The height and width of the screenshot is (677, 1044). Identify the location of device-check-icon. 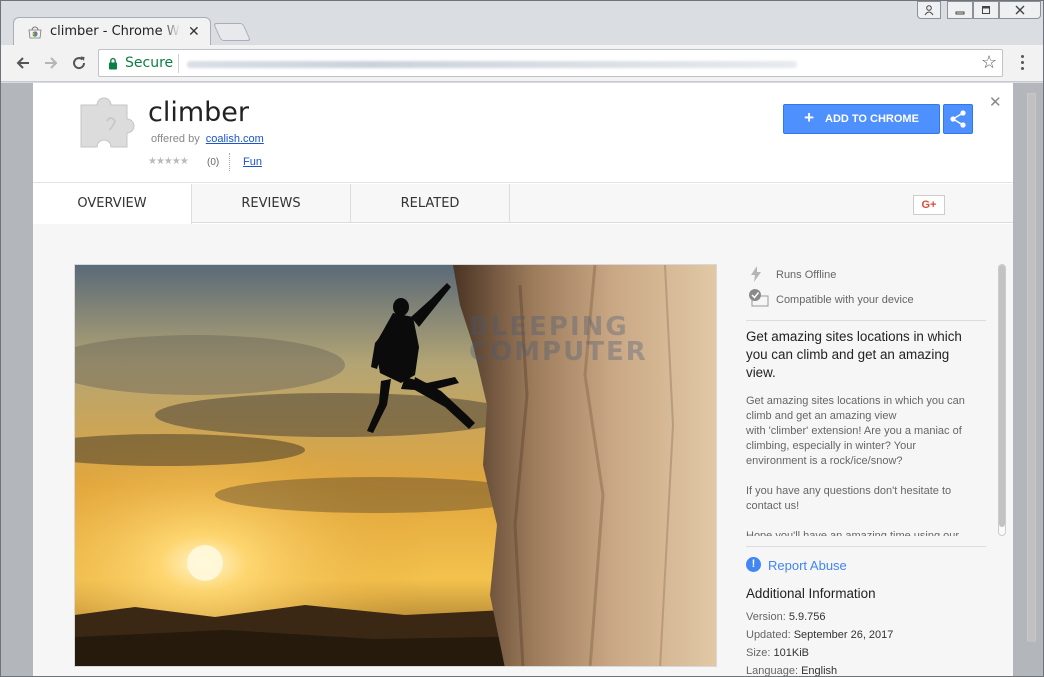
(759, 298).